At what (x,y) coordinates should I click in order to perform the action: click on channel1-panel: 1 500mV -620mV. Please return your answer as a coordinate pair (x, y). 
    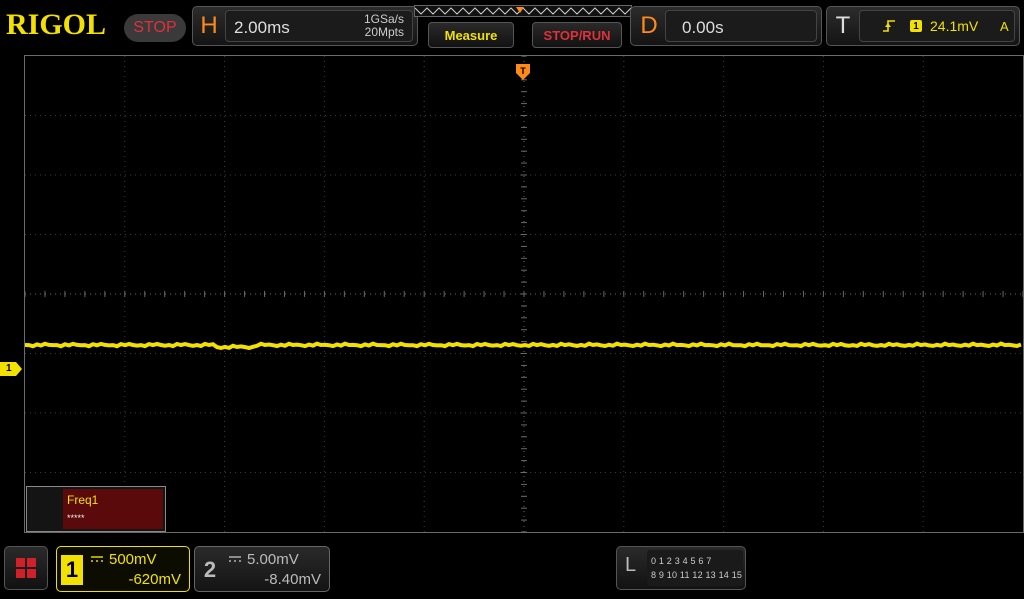
    Looking at the image, I should click on (123, 569).